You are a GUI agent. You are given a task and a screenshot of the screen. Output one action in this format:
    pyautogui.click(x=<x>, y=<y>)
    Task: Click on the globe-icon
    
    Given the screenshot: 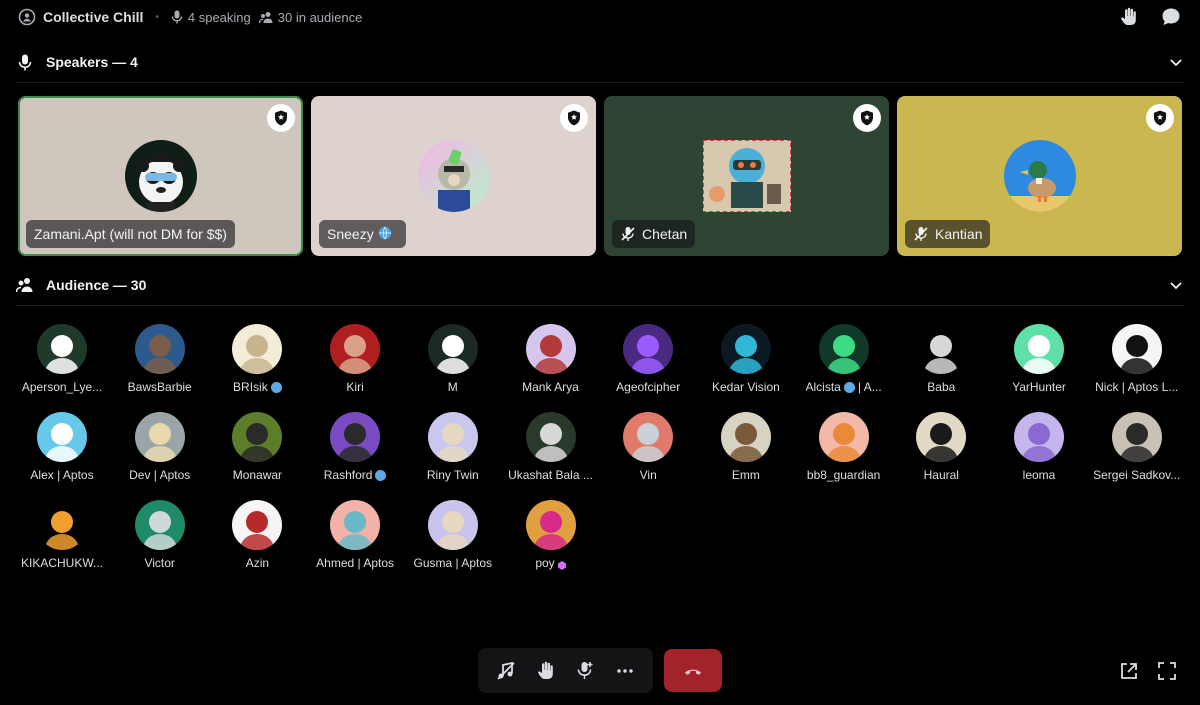 What is the action you would take?
    pyautogui.click(x=381, y=475)
    